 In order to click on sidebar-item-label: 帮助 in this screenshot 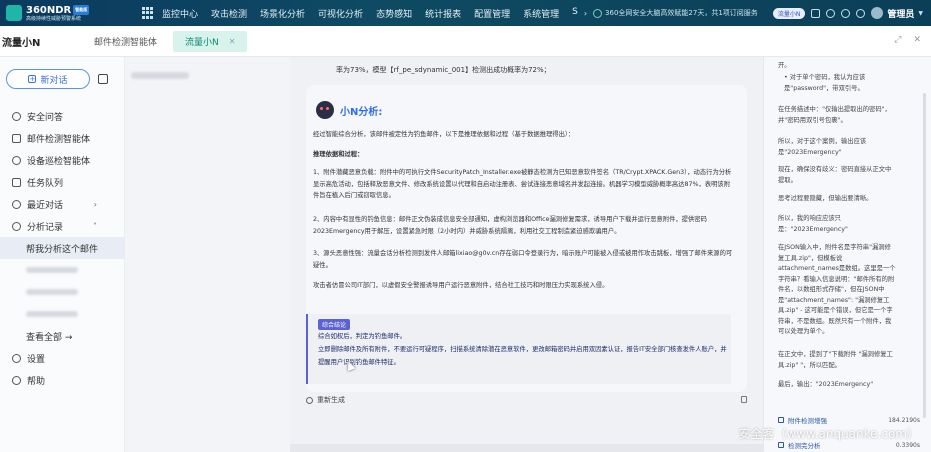, I will do `click(36, 381)`.